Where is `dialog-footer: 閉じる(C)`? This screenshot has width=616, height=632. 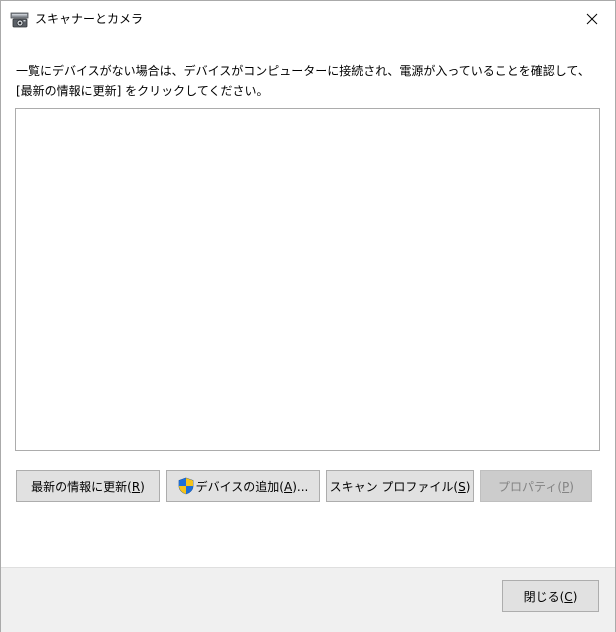
dialog-footer: 閉じる(C) is located at coordinates (308, 599).